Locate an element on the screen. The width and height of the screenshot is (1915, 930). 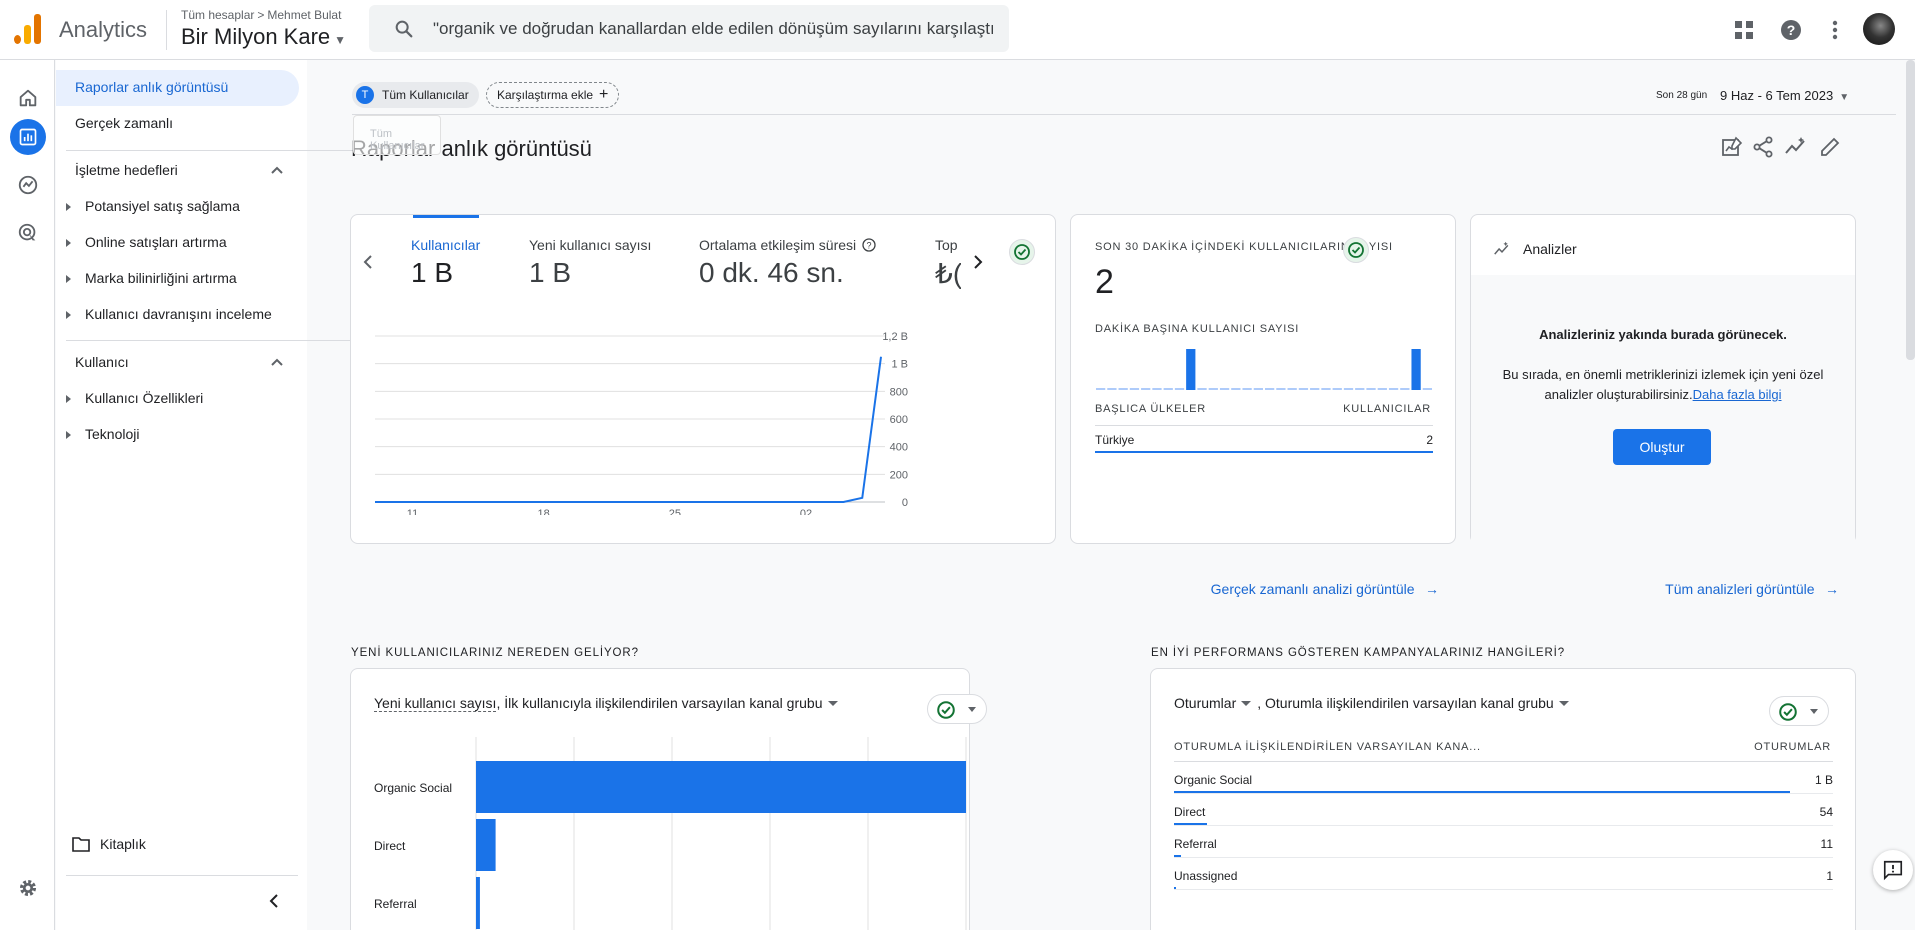
share-icon is located at coordinates (1763, 147).